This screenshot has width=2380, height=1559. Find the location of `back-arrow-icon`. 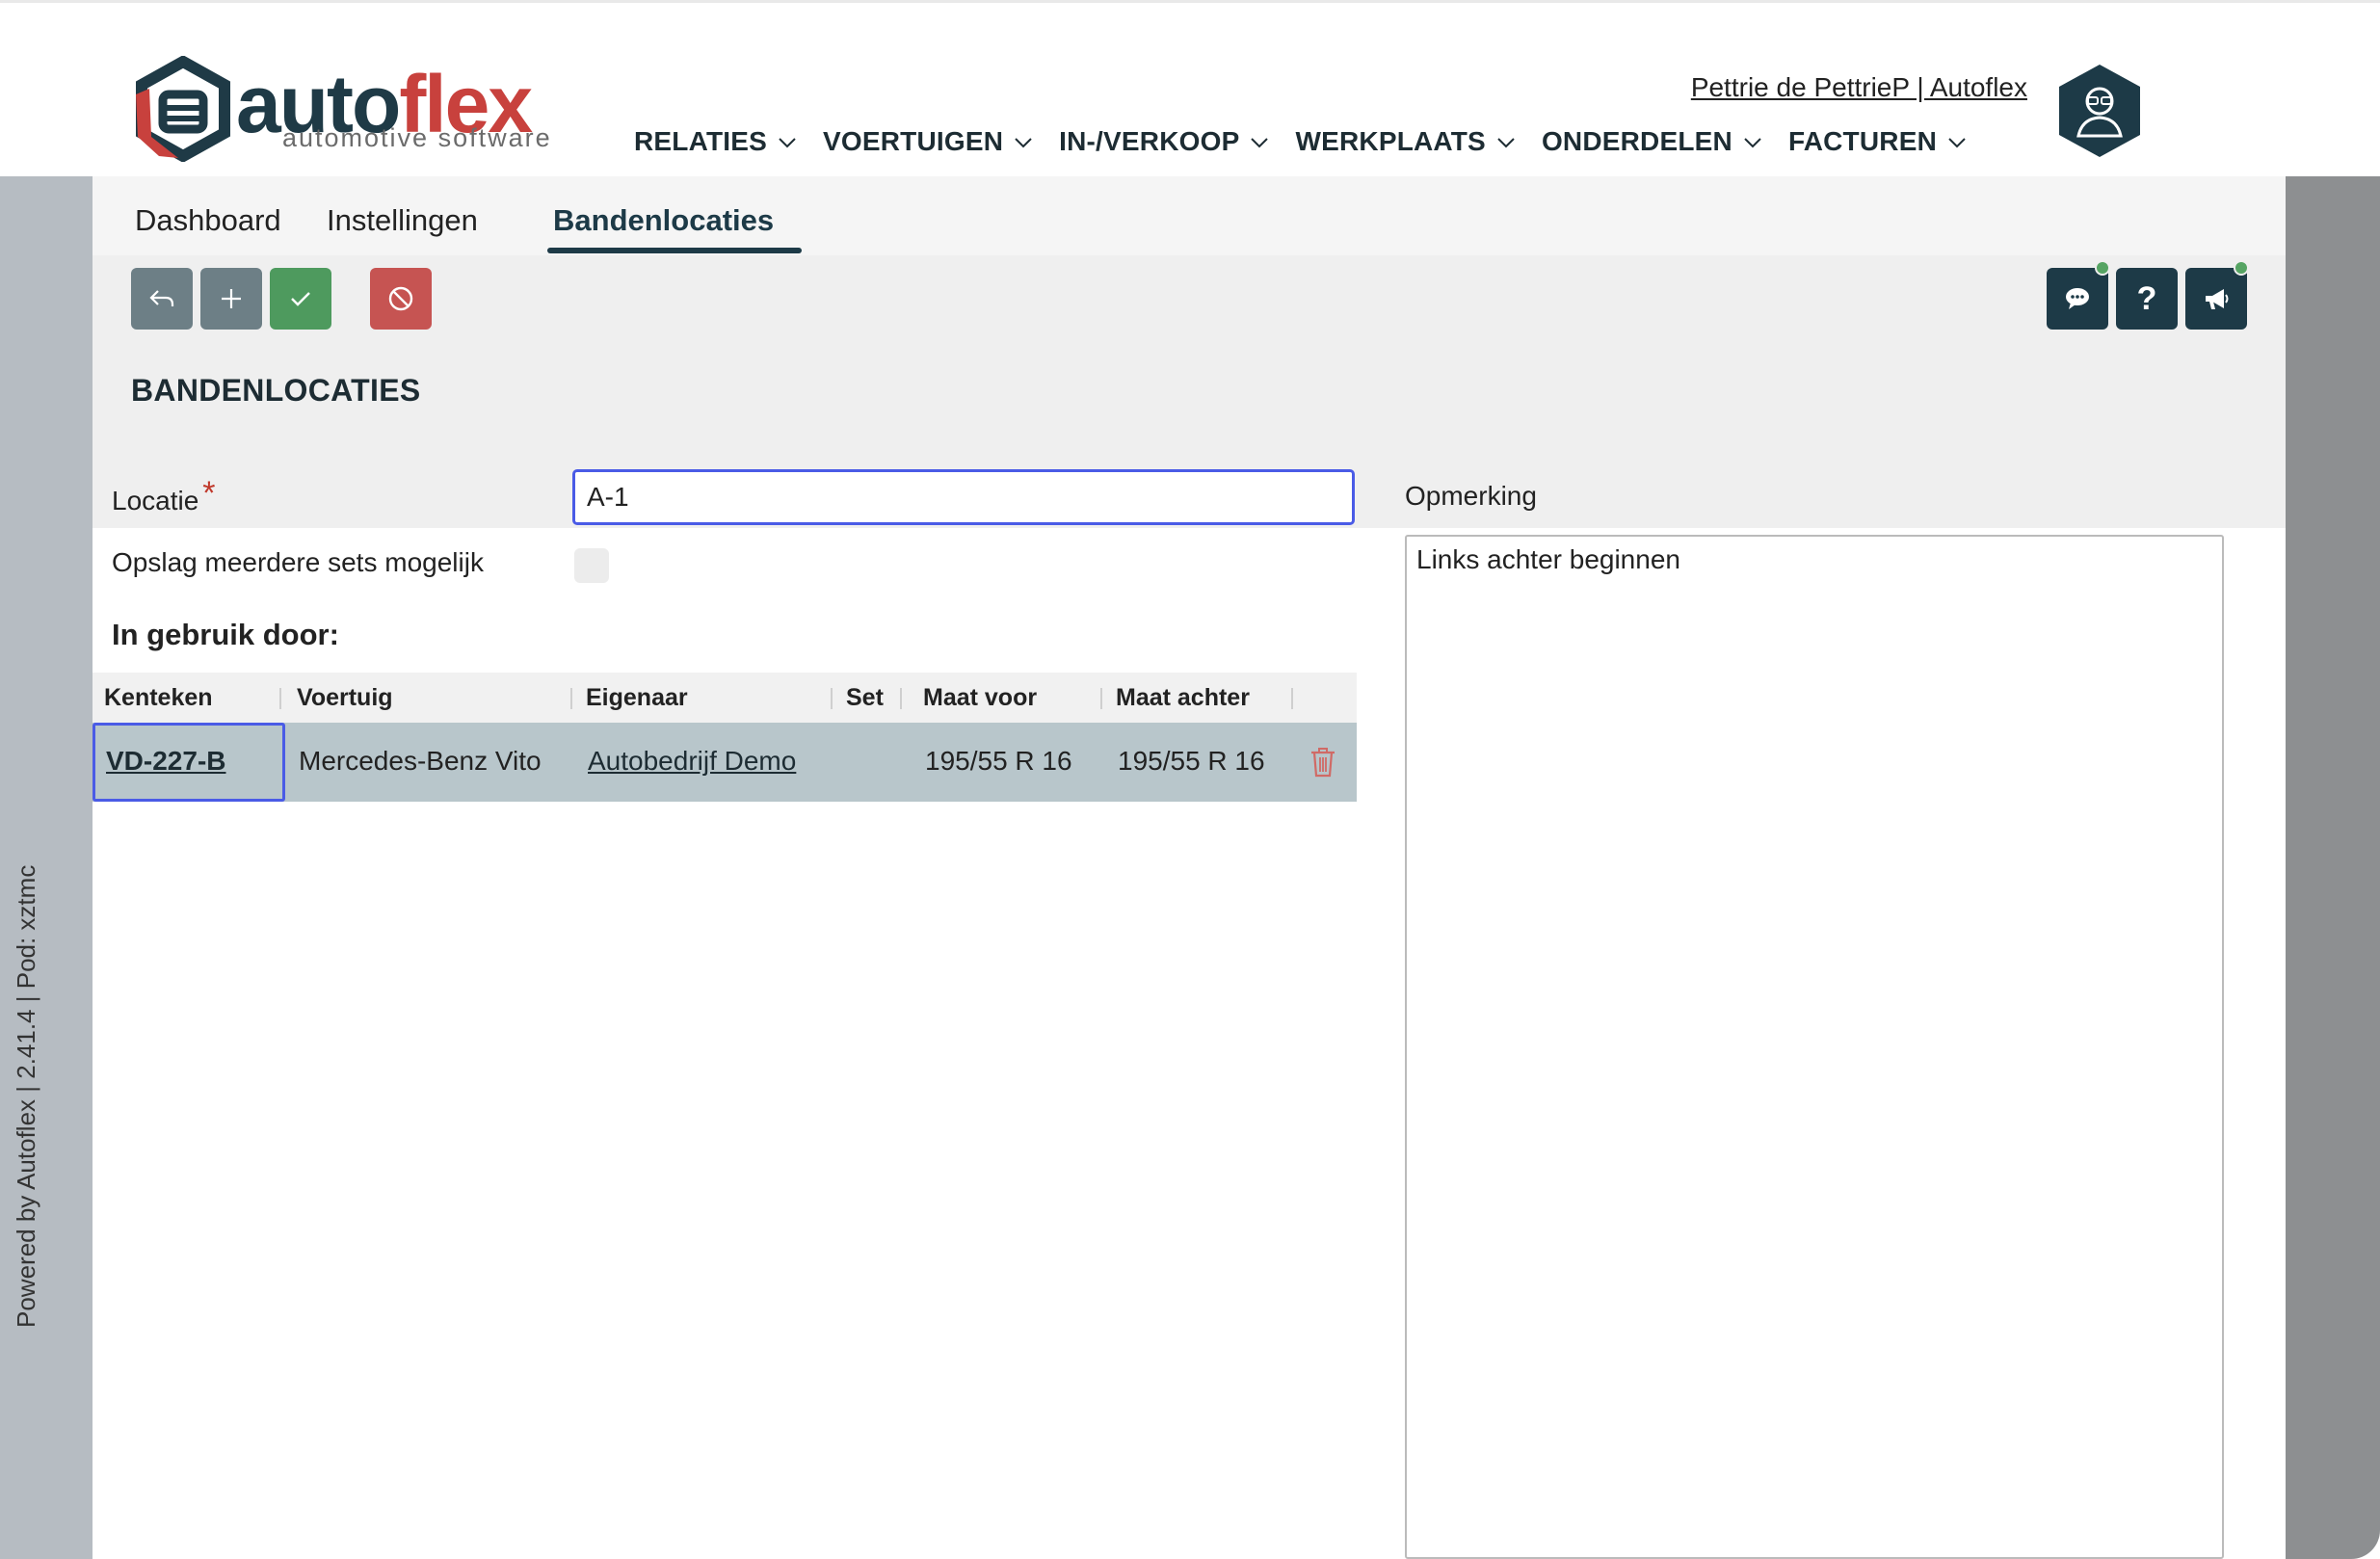

back-arrow-icon is located at coordinates (161, 298).